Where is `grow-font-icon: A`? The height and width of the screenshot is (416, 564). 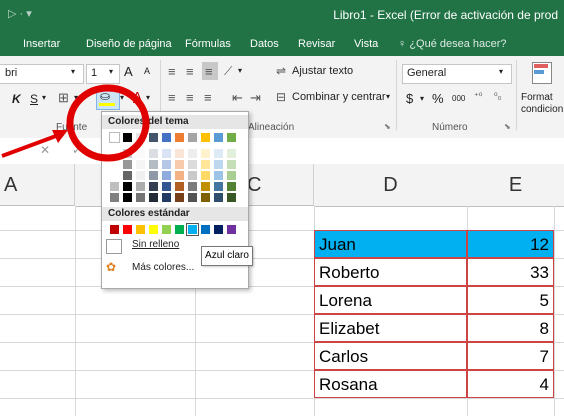
grow-font-icon: A is located at coordinates (128, 71).